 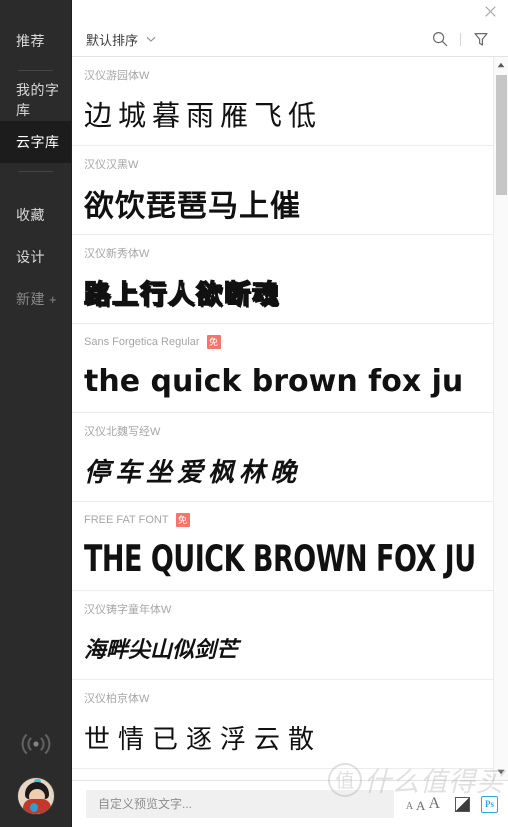 What do you see at coordinates (35, 70) in the screenshot?
I see `sidebar-divider-top` at bounding box center [35, 70].